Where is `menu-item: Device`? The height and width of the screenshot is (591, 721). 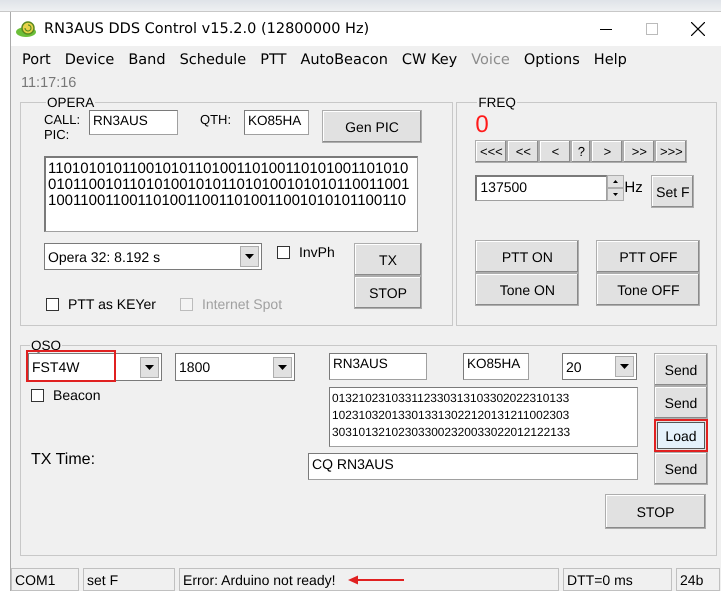
menu-item: Device is located at coordinates (90, 60).